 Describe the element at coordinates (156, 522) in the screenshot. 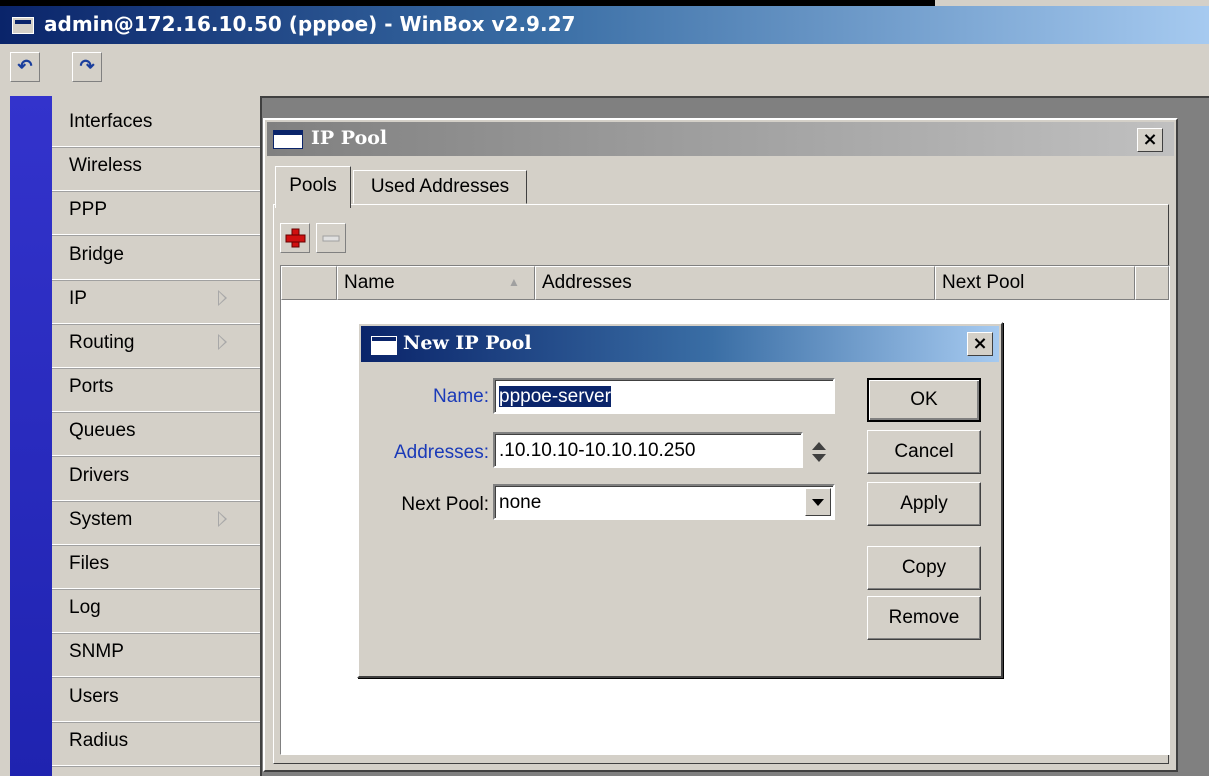

I see `sidebar-item-system: System` at that location.